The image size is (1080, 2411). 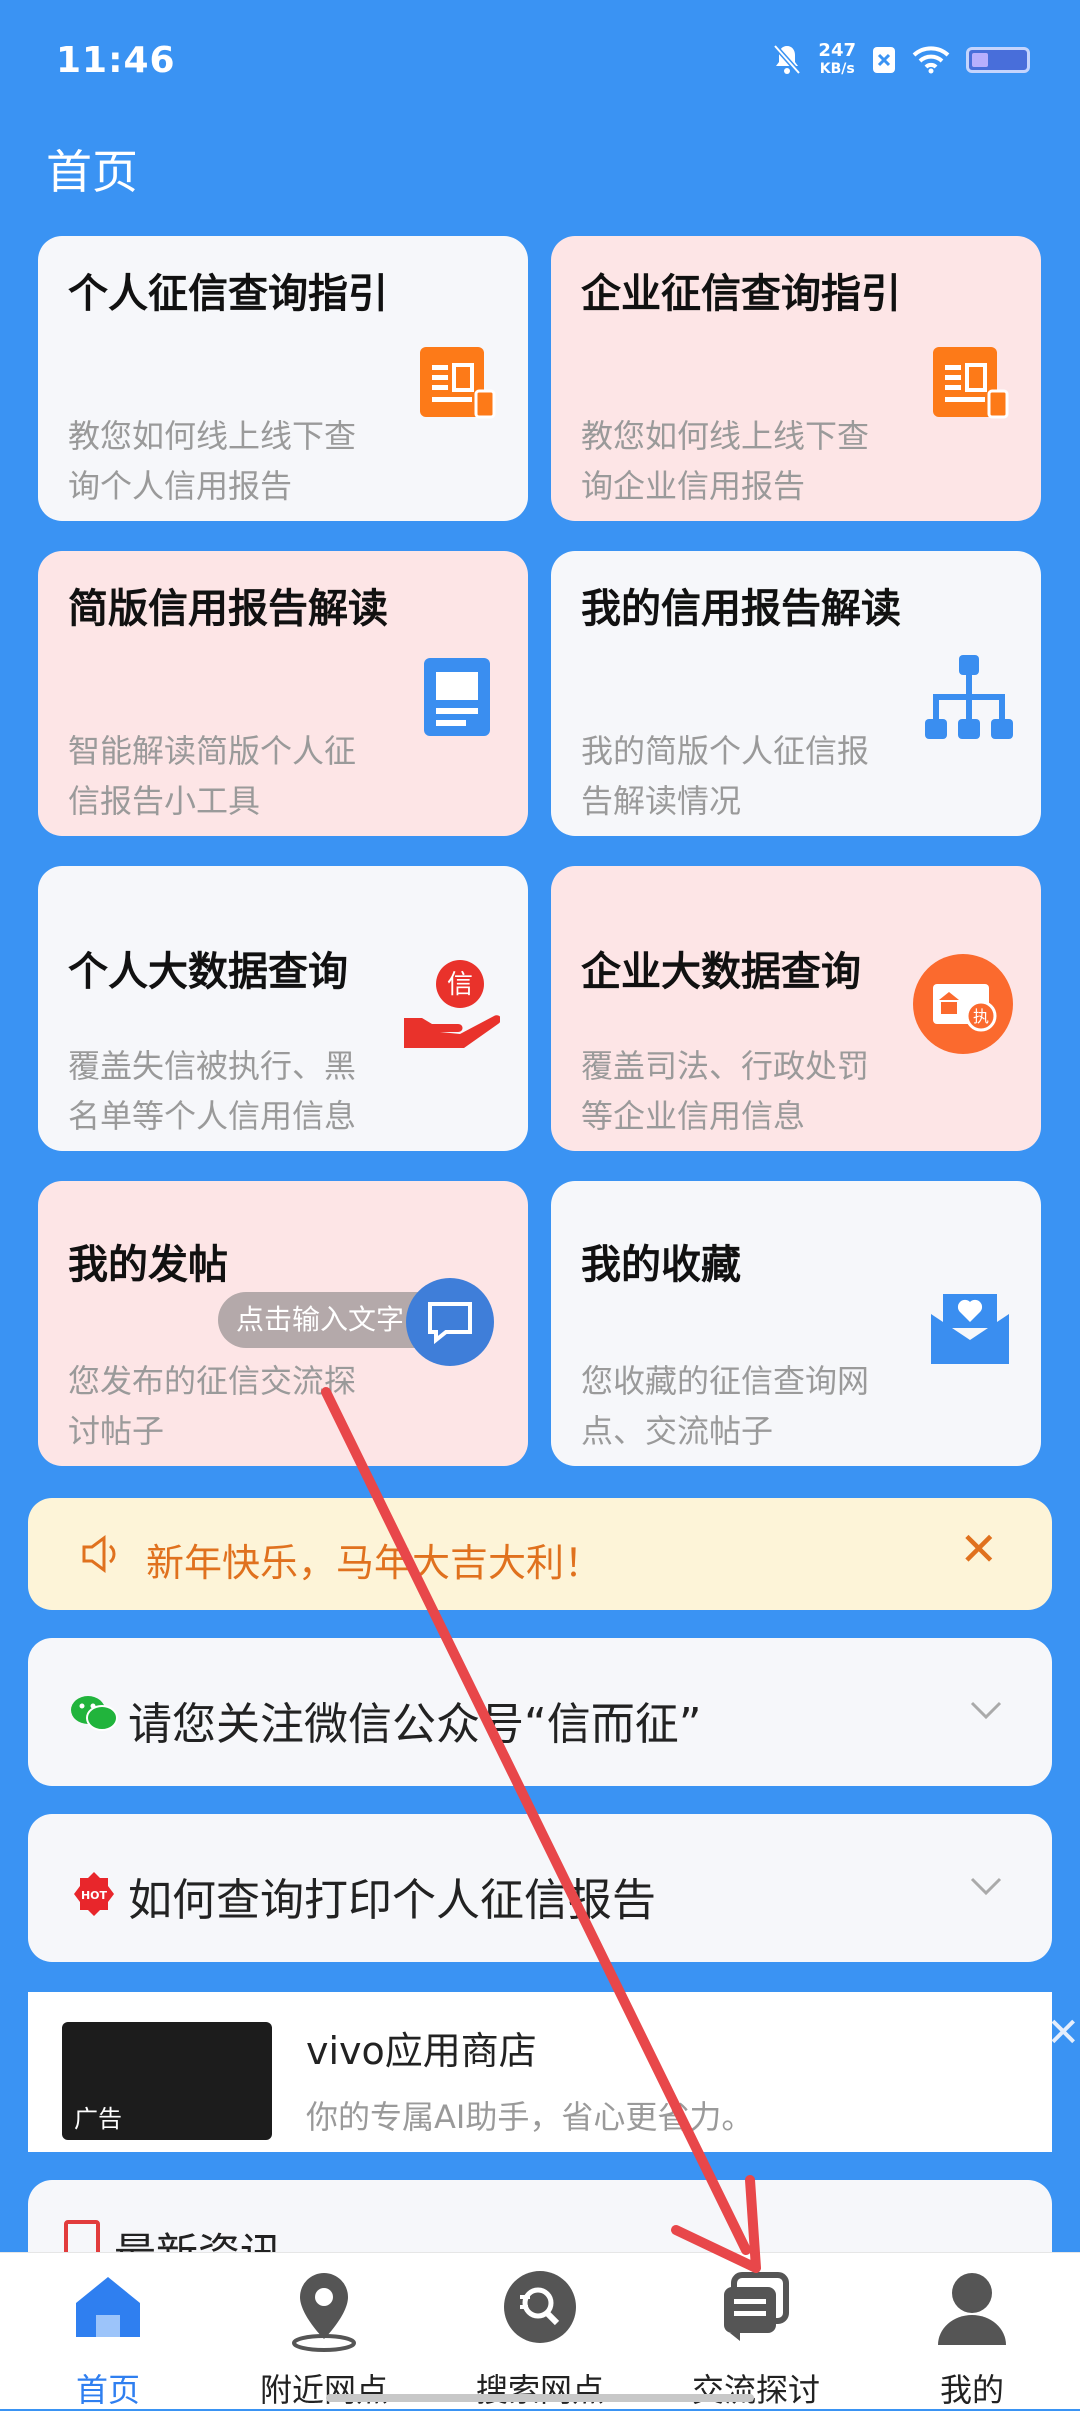 What do you see at coordinates (931, 60) in the screenshot?
I see `wifi-icon` at bounding box center [931, 60].